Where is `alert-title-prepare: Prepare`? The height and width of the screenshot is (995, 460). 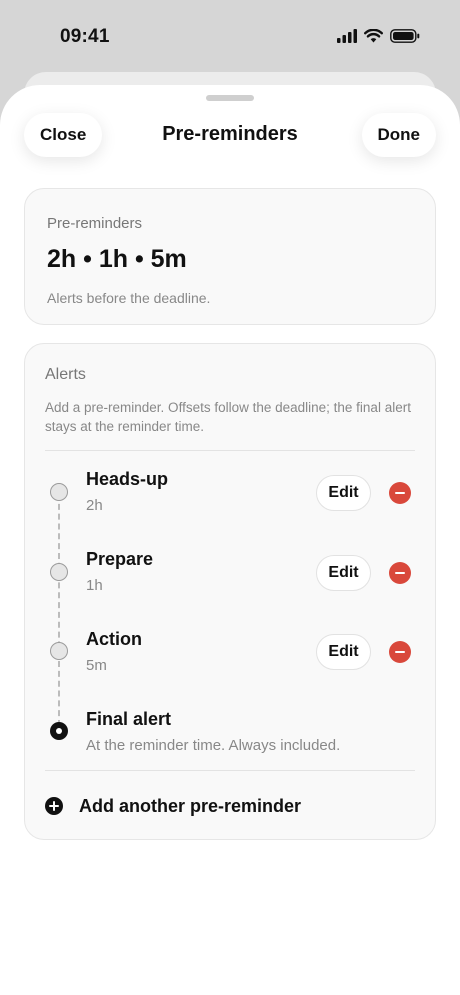 alert-title-prepare: Prepare is located at coordinates (120, 559).